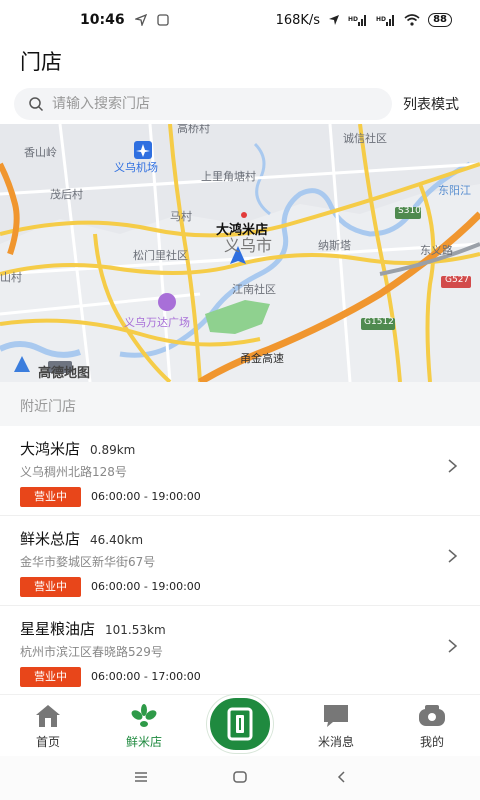  I want to click on battery-indicator: 88, so click(440, 20).